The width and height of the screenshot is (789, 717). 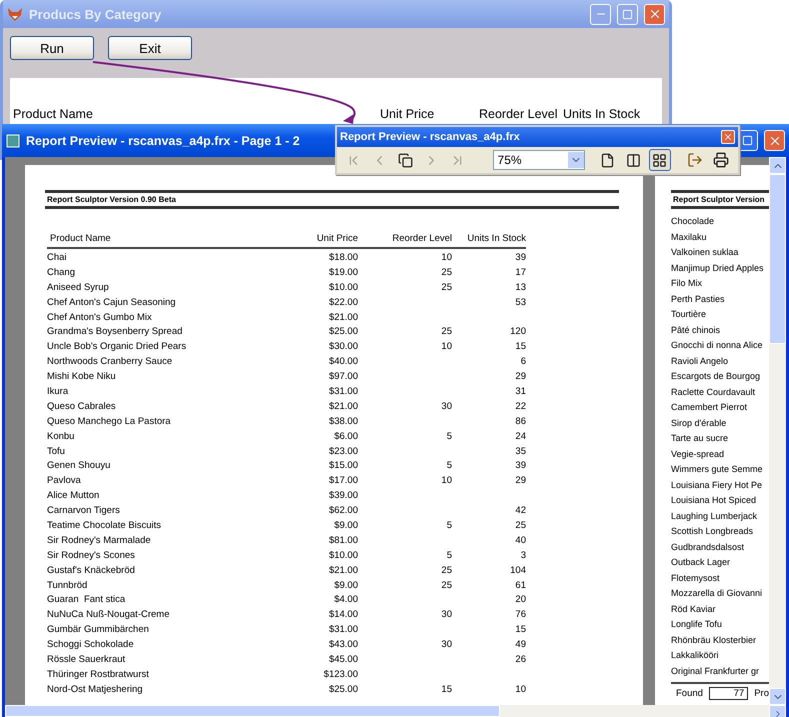 What do you see at coordinates (717, 469) in the screenshot?
I see `table-cell-text: Wimmers gute Semme` at bounding box center [717, 469].